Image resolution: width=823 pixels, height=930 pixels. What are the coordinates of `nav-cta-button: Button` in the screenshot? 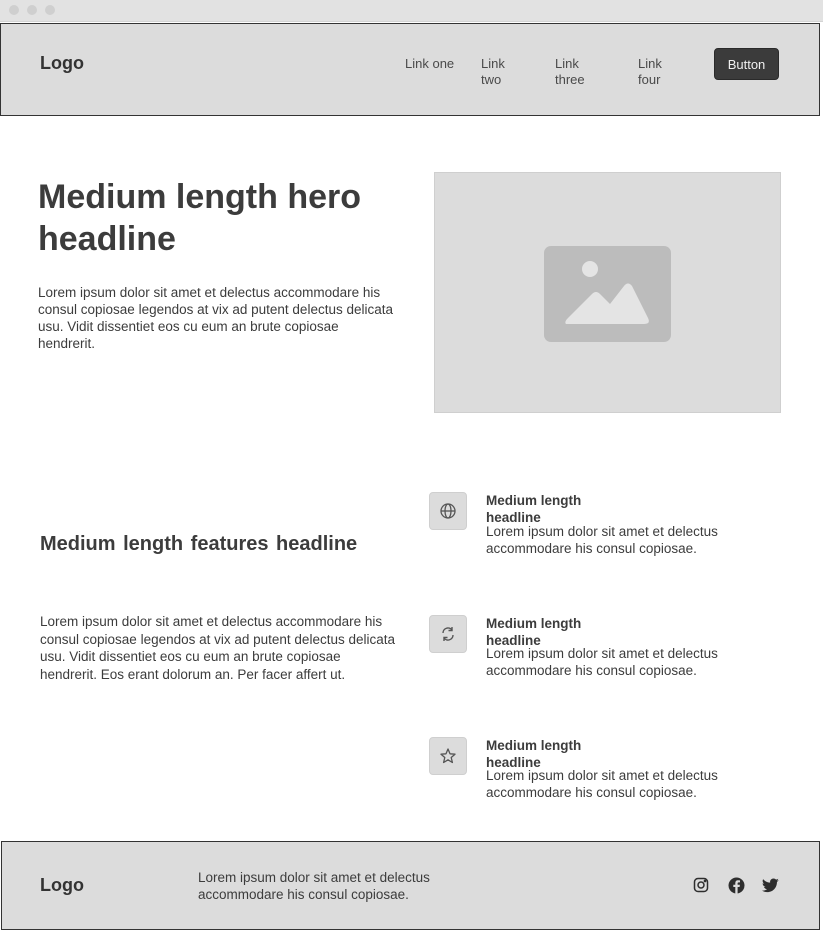 It's located at (746, 64).